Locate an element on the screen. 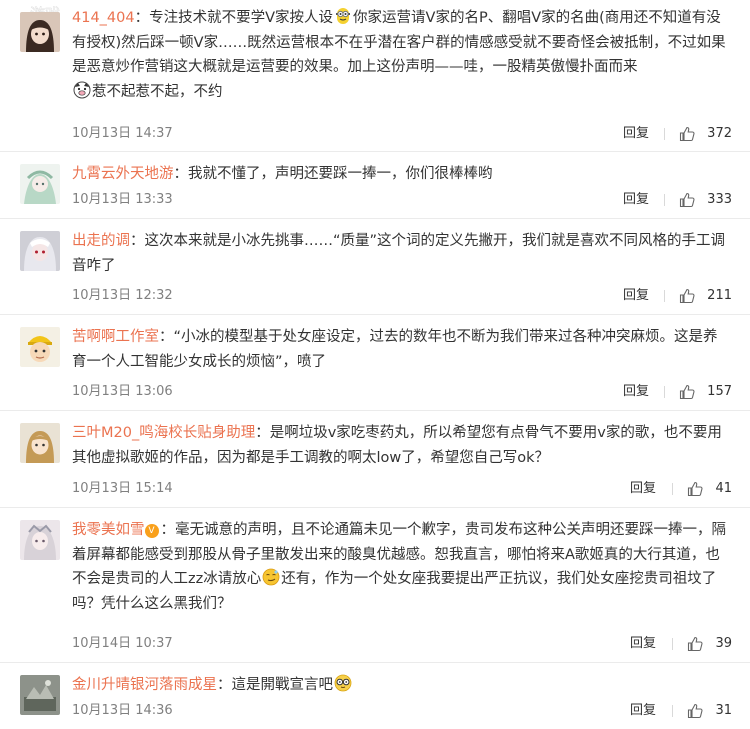 The image size is (750, 729). vip-badge-icon: V is located at coordinates (151, 531).